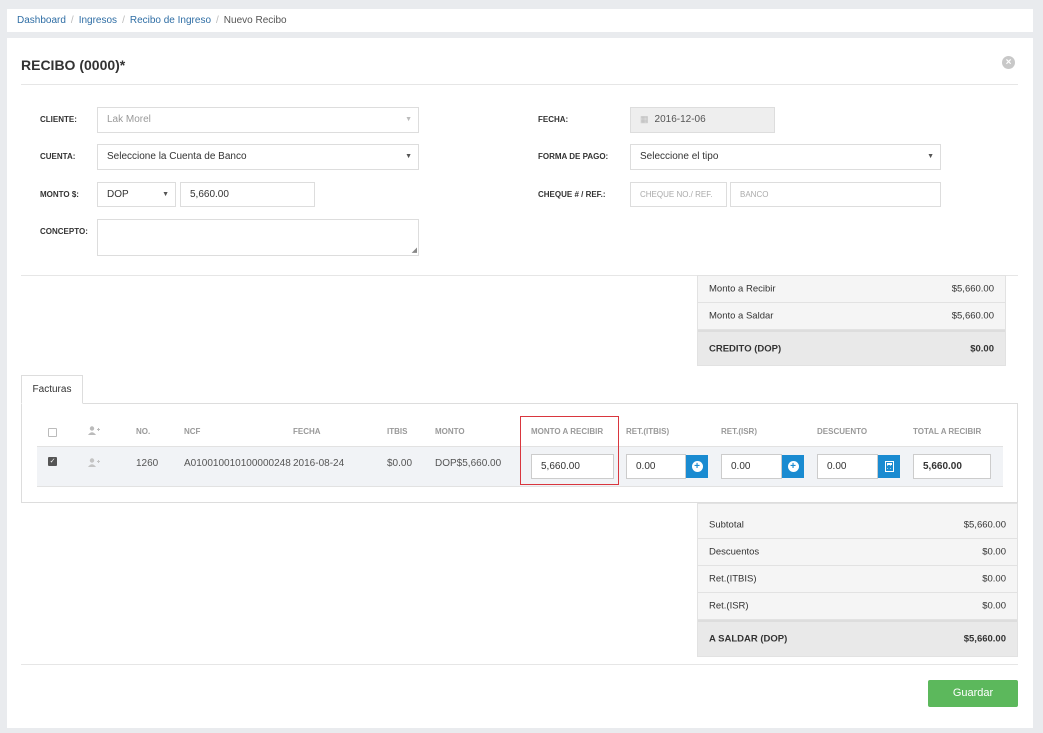  What do you see at coordinates (52, 389) in the screenshot?
I see `tab-facturas: Facturas` at bounding box center [52, 389].